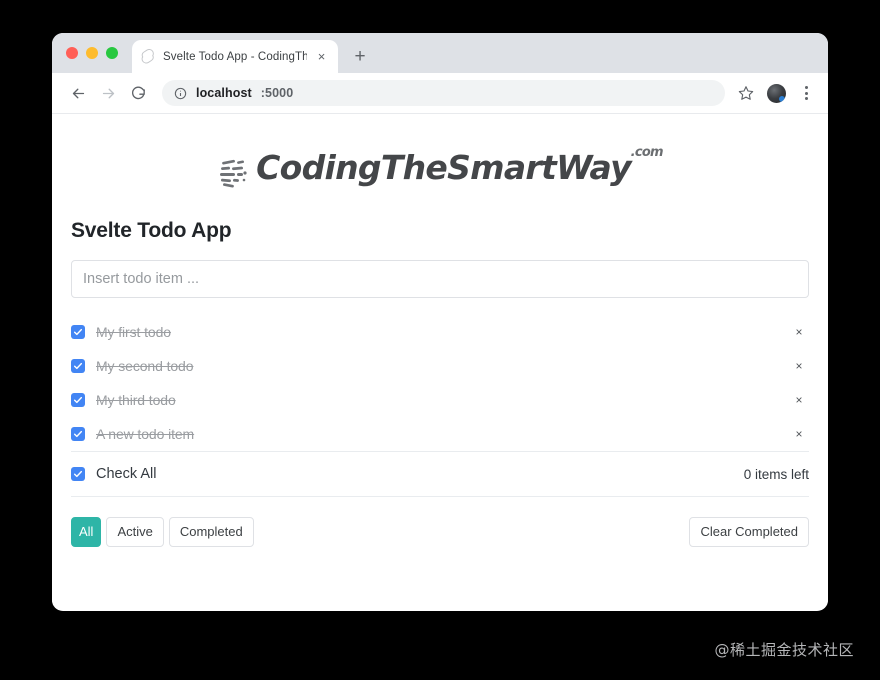 This screenshot has width=880, height=680. What do you see at coordinates (806, 93) in the screenshot?
I see `browser-menu-button` at bounding box center [806, 93].